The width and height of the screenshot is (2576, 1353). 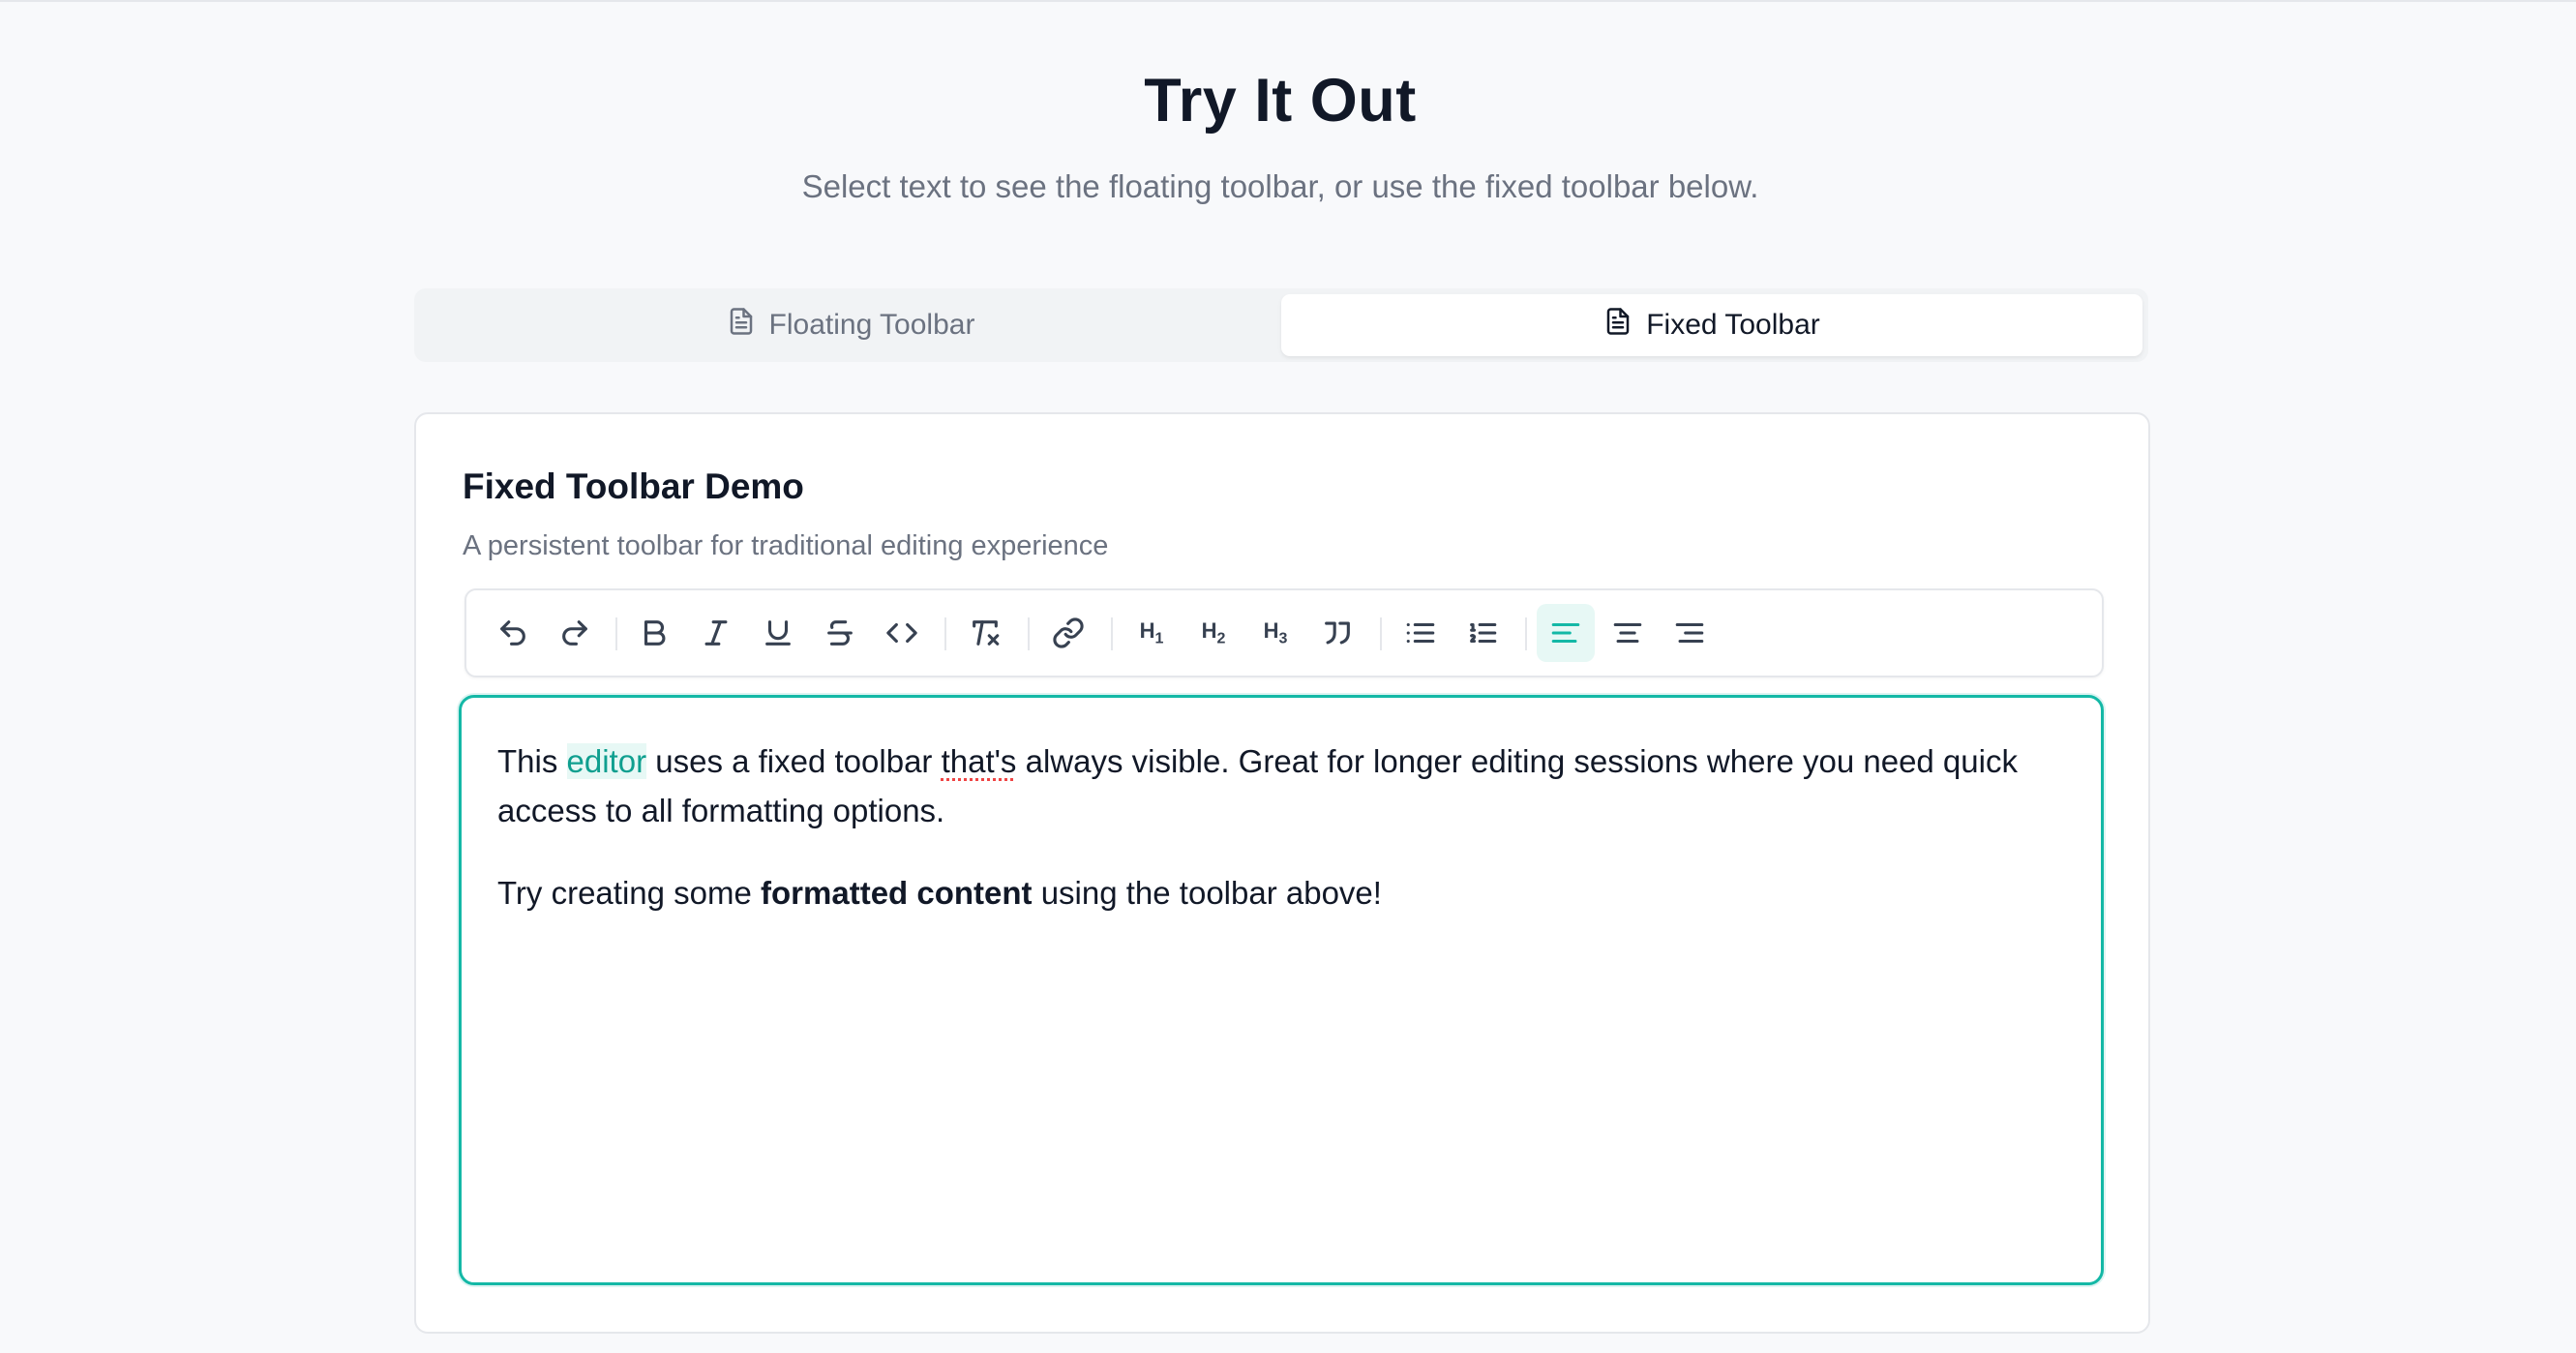 I want to click on link-button, so click(x=1068, y=633).